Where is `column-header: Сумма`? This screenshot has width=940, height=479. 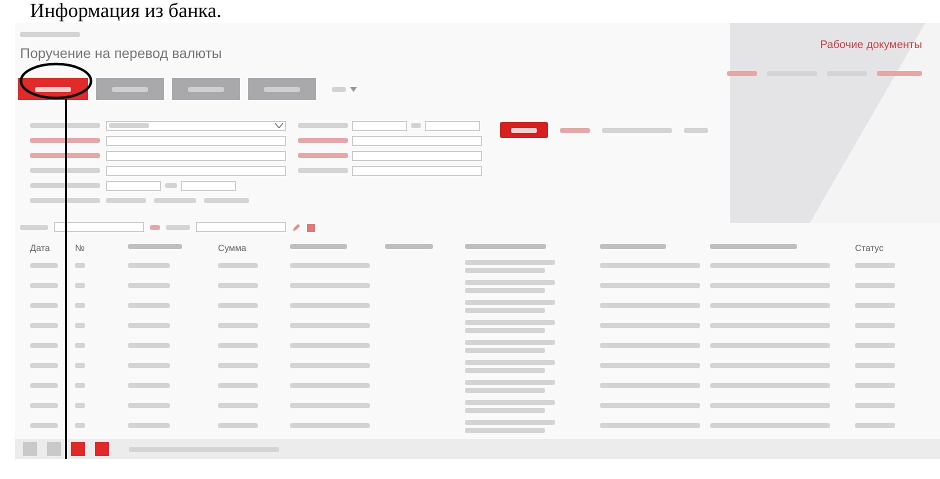 column-header: Сумма is located at coordinates (232, 248).